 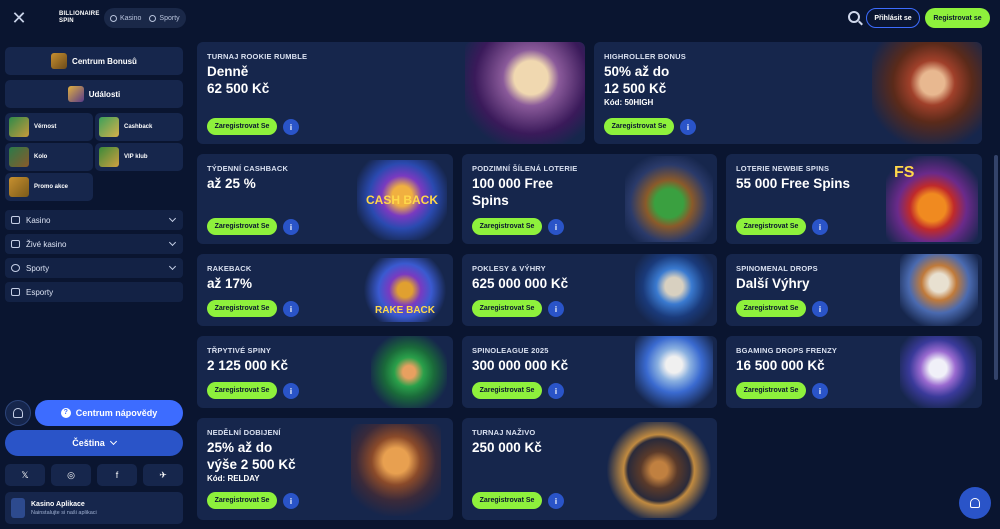 I want to click on scrollbar, so click(x=996, y=267).